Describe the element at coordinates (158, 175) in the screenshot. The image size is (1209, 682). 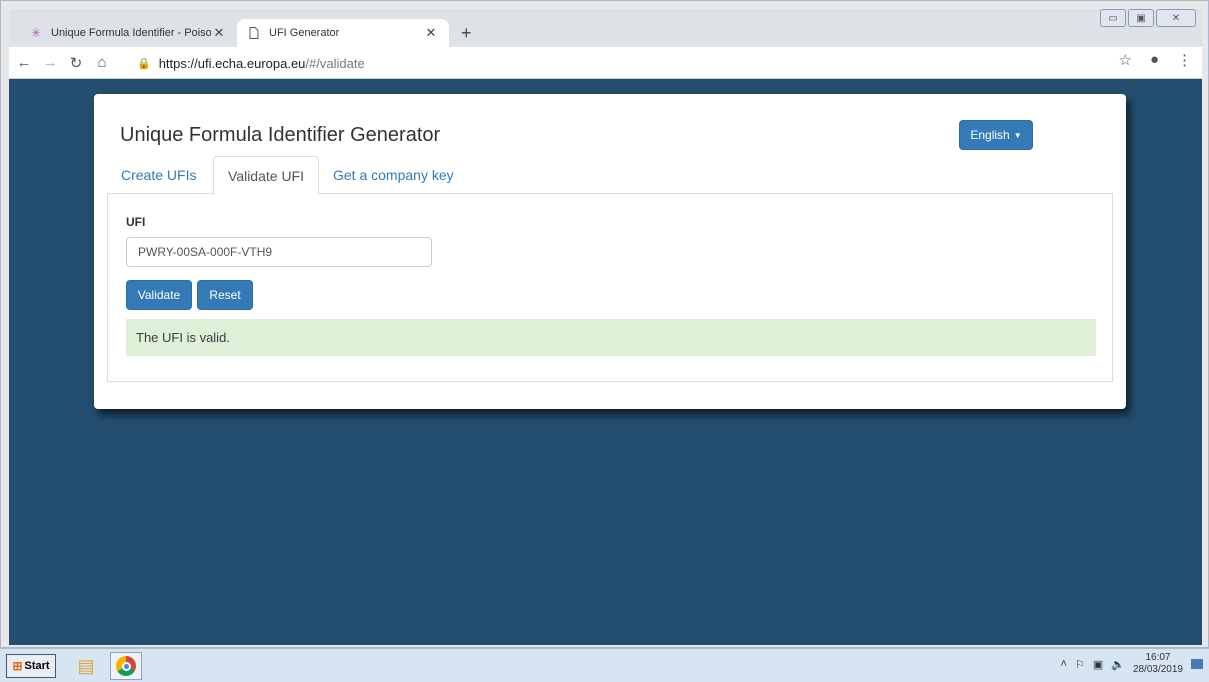
I see `tab-create-ufis: Create UFIs` at that location.